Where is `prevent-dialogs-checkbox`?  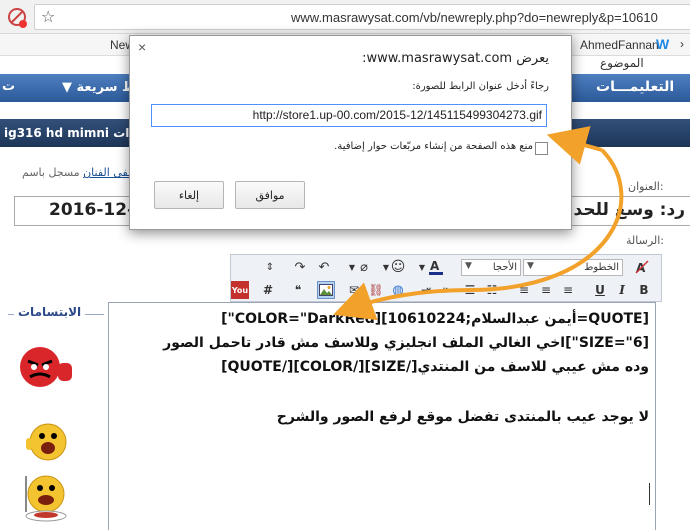 prevent-dialogs-checkbox is located at coordinates (541, 148).